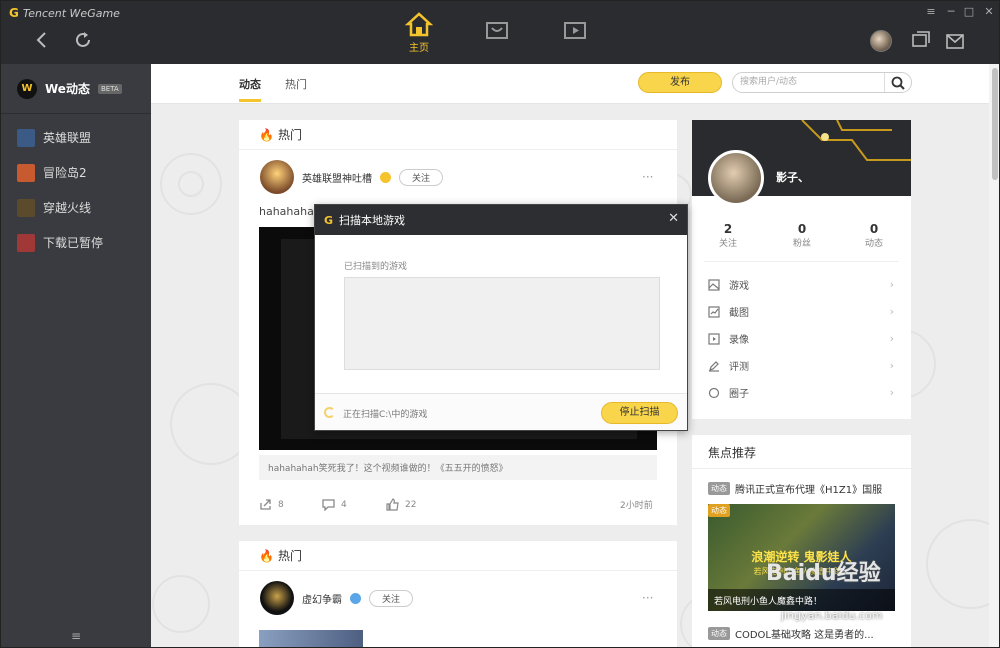 The height and width of the screenshot is (648, 1000). I want to click on tab-store, so click(497, 30).